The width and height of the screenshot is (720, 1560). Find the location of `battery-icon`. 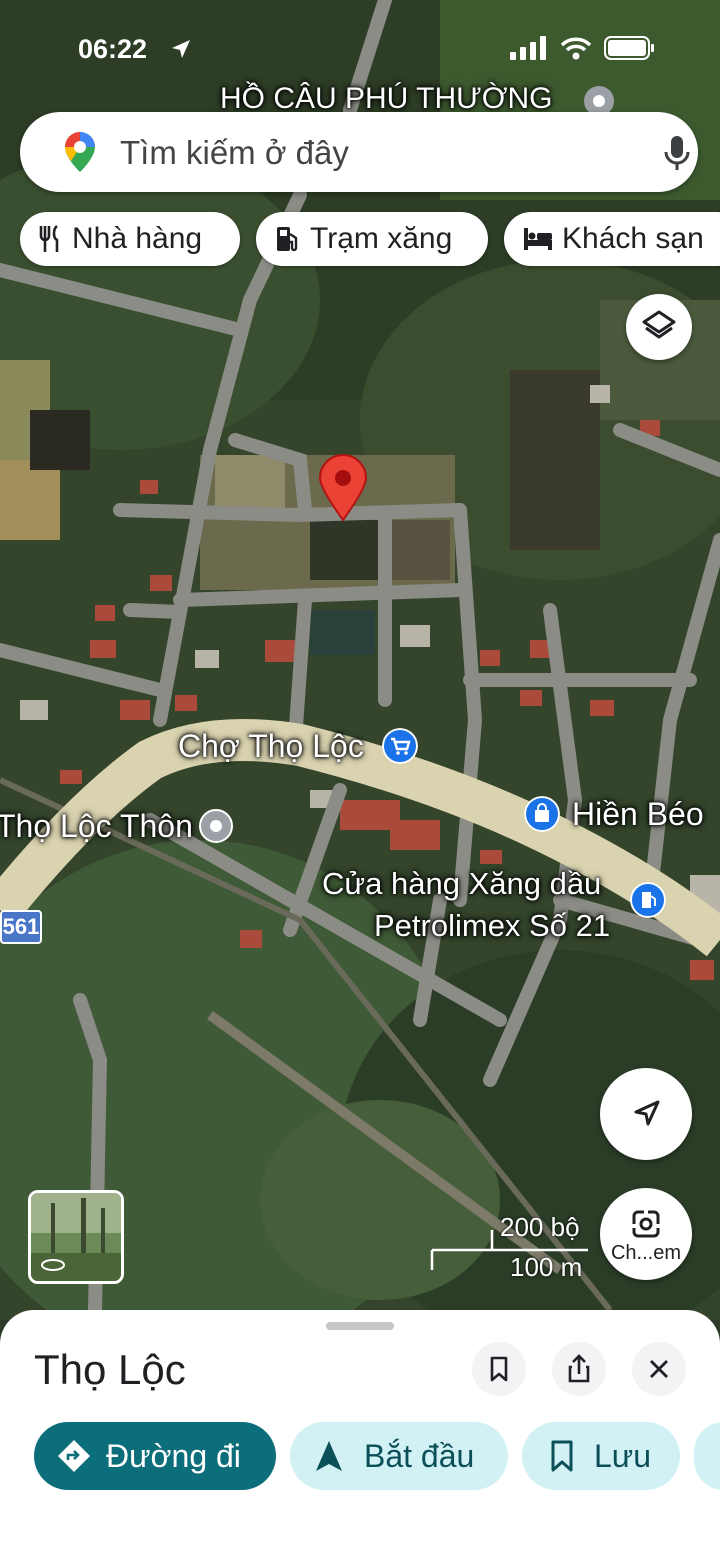

battery-icon is located at coordinates (629, 48).